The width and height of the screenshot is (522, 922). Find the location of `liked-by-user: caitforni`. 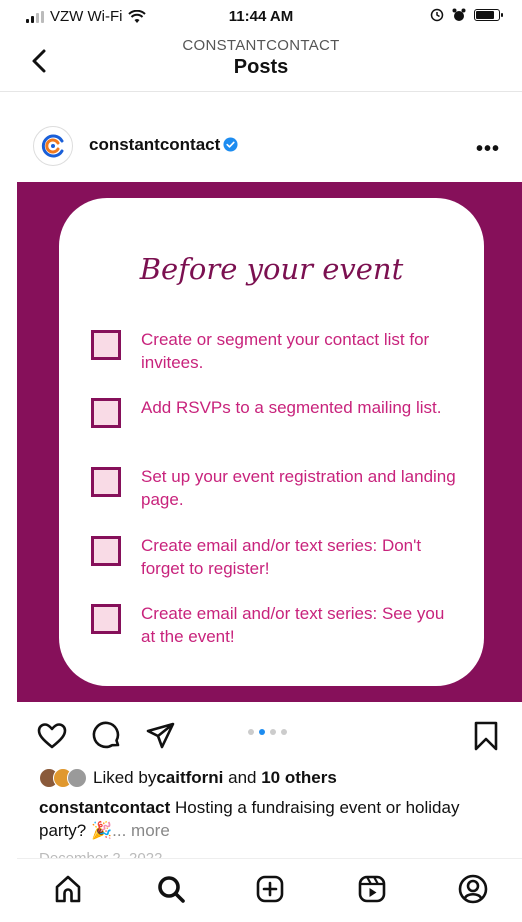

liked-by-user: caitforni is located at coordinates (189, 778).